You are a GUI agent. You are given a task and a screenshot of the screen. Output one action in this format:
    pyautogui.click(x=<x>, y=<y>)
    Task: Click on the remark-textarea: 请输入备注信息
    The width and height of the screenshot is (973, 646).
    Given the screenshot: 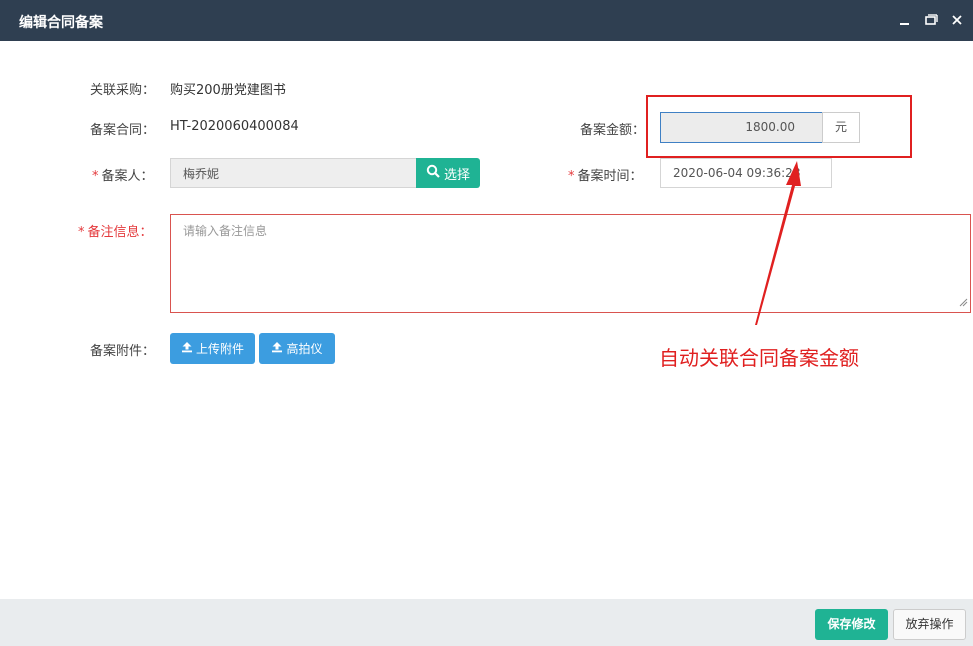 What is the action you would take?
    pyautogui.click(x=570, y=263)
    